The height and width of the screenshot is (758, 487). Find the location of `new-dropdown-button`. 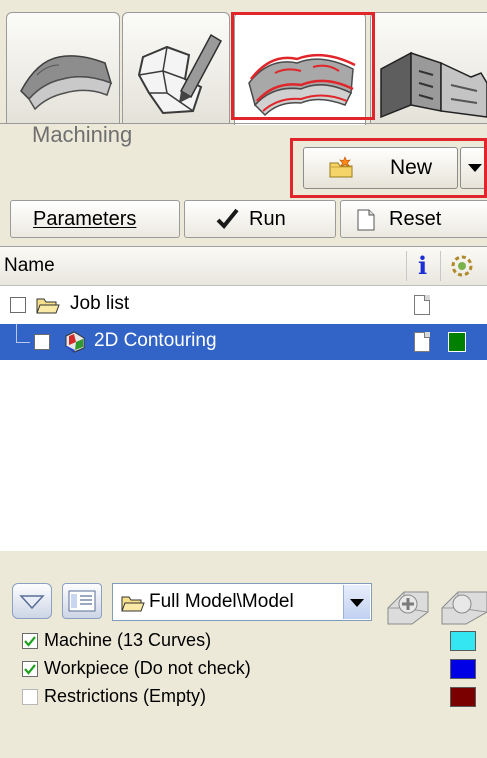

new-dropdown-button is located at coordinates (473, 168).